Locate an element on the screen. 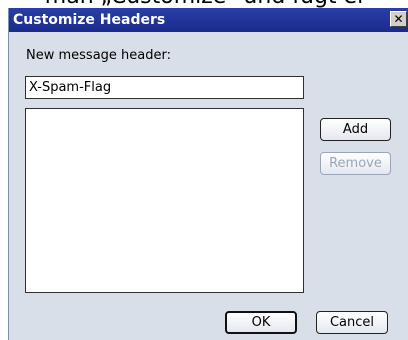 The image size is (408, 340). cancel-button: Cancel is located at coordinates (352, 322).